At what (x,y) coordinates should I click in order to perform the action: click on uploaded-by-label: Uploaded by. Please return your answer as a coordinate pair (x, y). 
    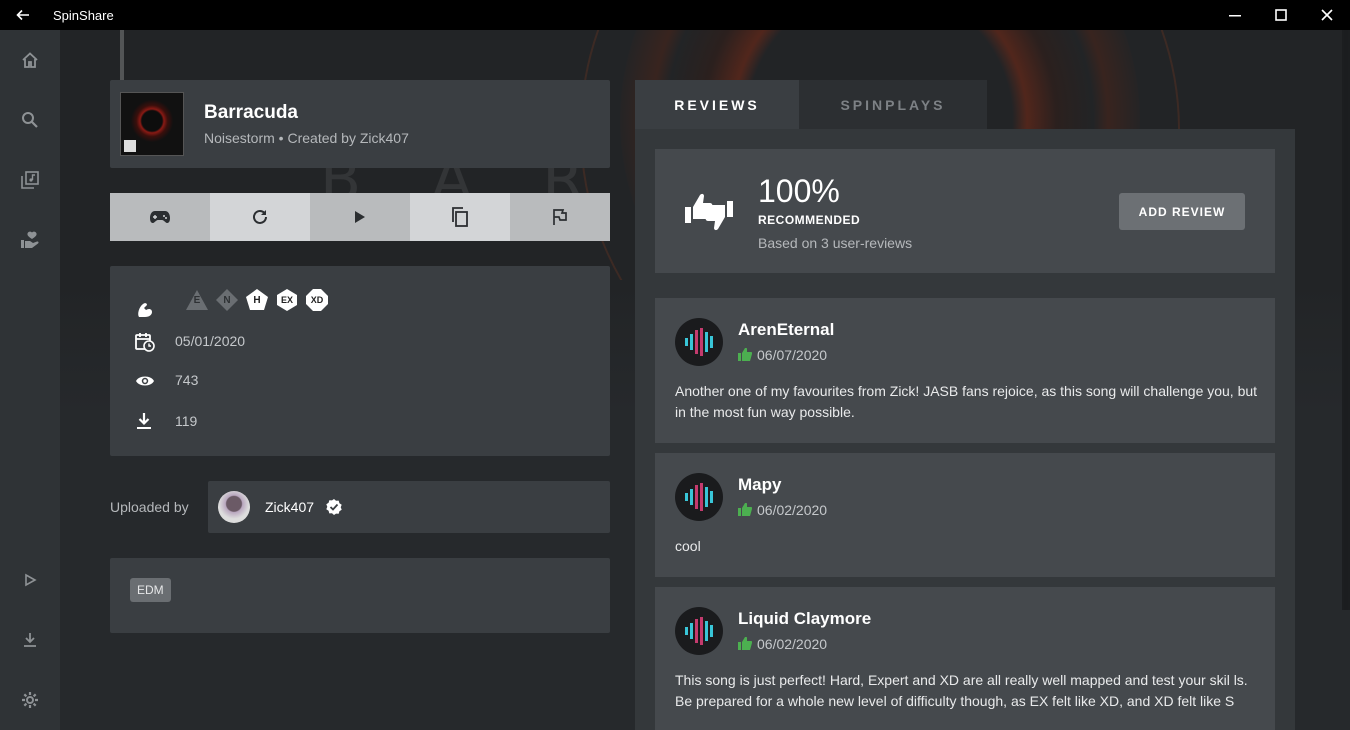
    Looking at the image, I should click on (149, 507).